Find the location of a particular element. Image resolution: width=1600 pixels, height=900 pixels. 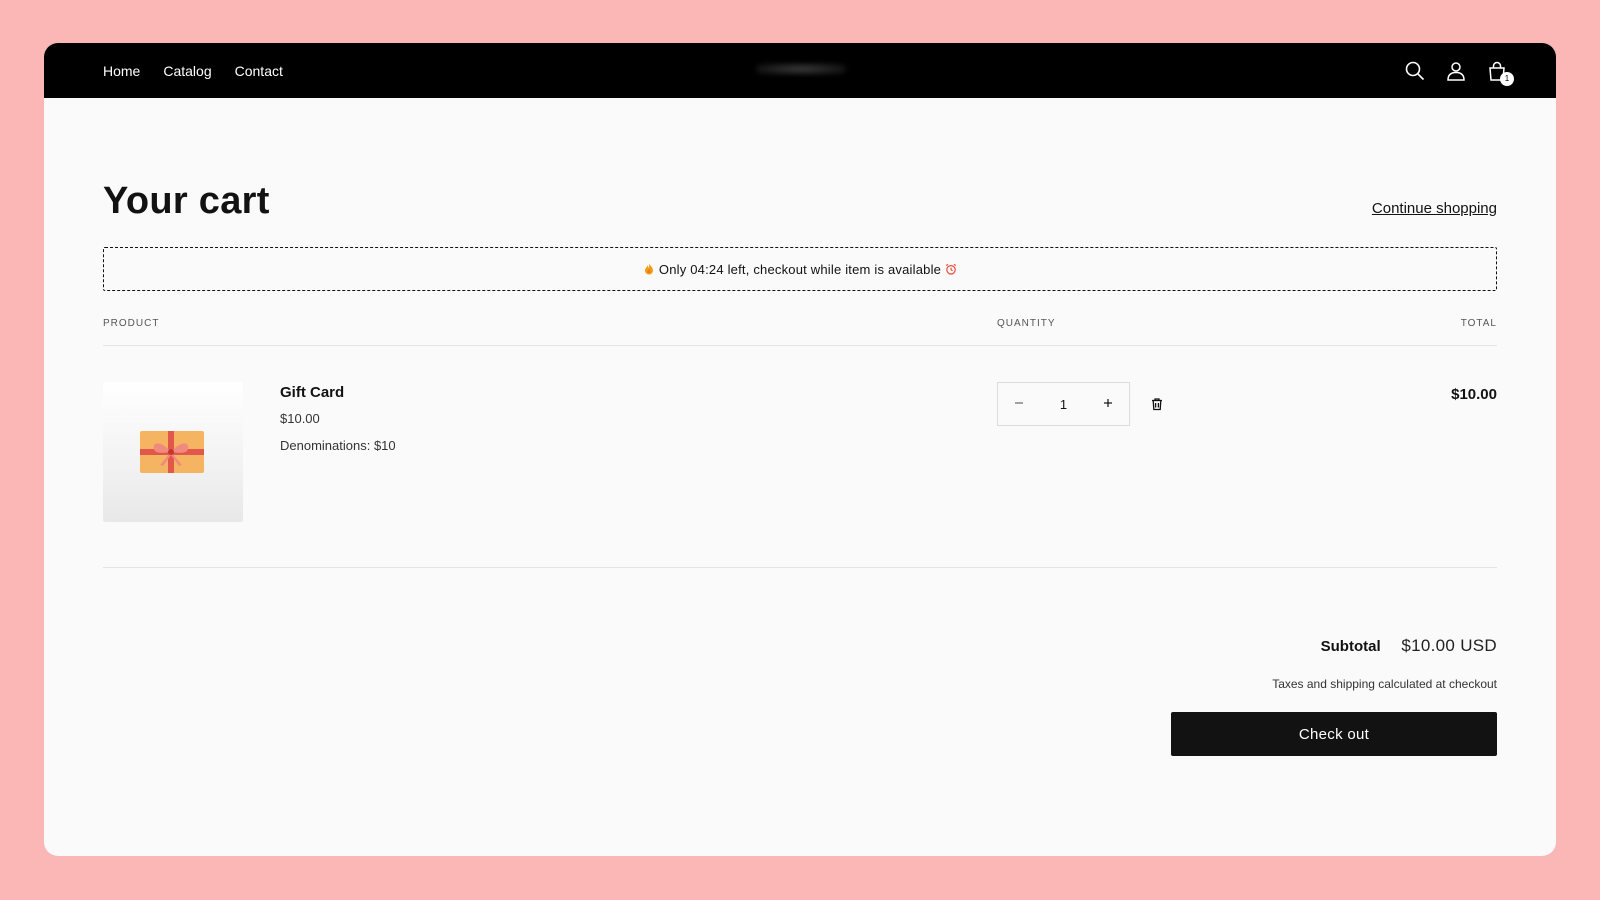

product-name: Gift Card is located at coordinates (338, 392).